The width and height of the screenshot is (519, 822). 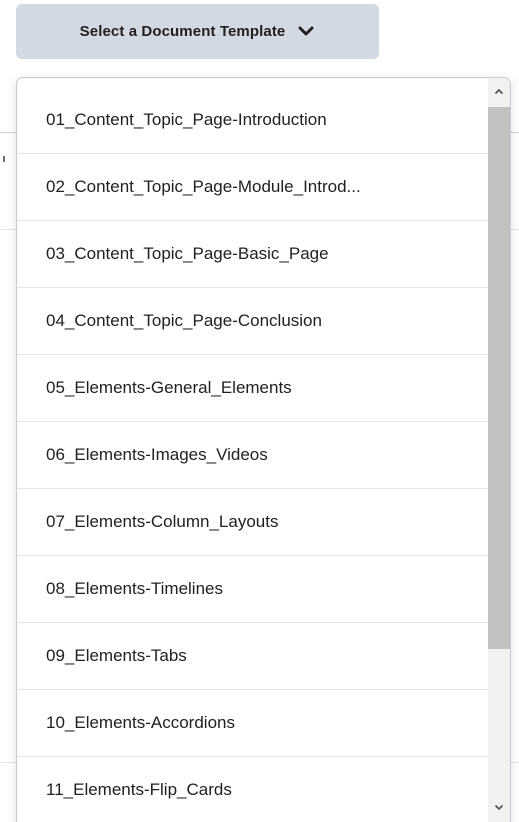 I want to click on template-option: 07_Elements-Column_Layouts, so click(x=253, y=522).